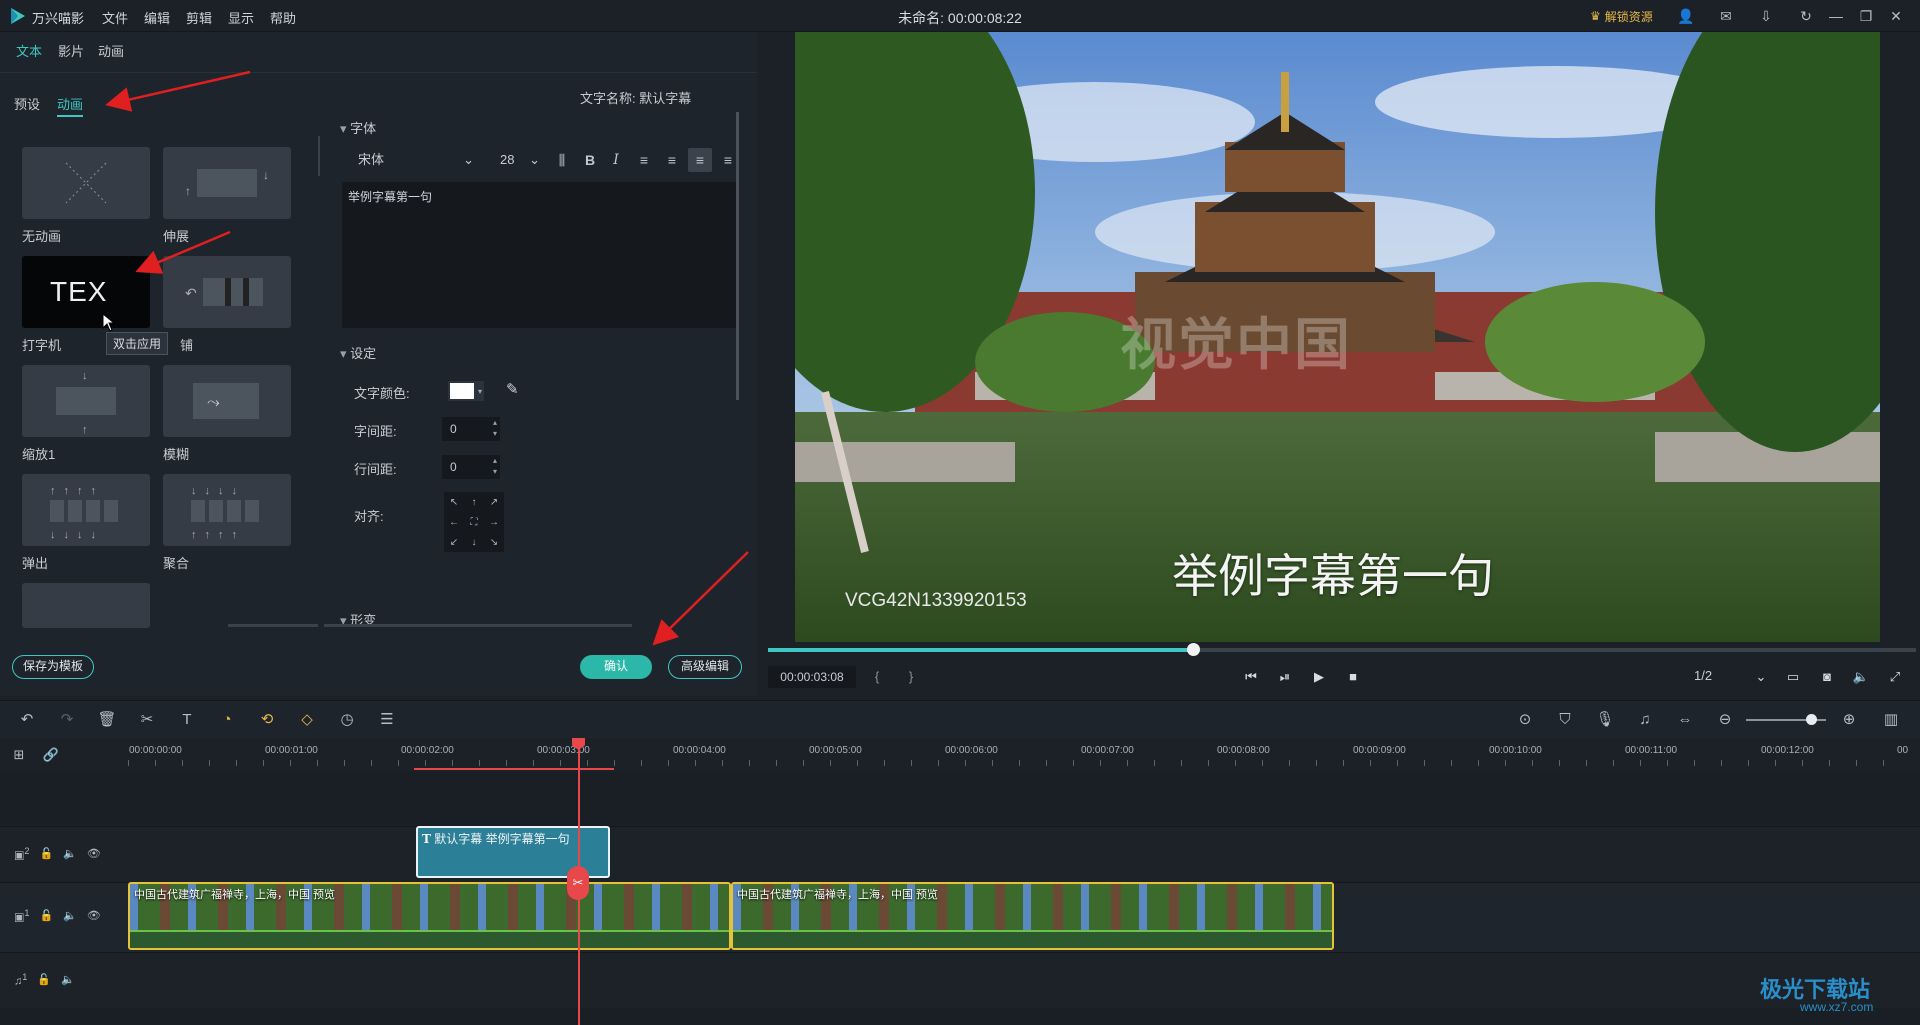 This screenshot has height=1025, width=1920. What do you see at coordinates (512, 389) in the screenshot?
I see `eyedropper-icon: ✎` at bounding box center [512, 389].